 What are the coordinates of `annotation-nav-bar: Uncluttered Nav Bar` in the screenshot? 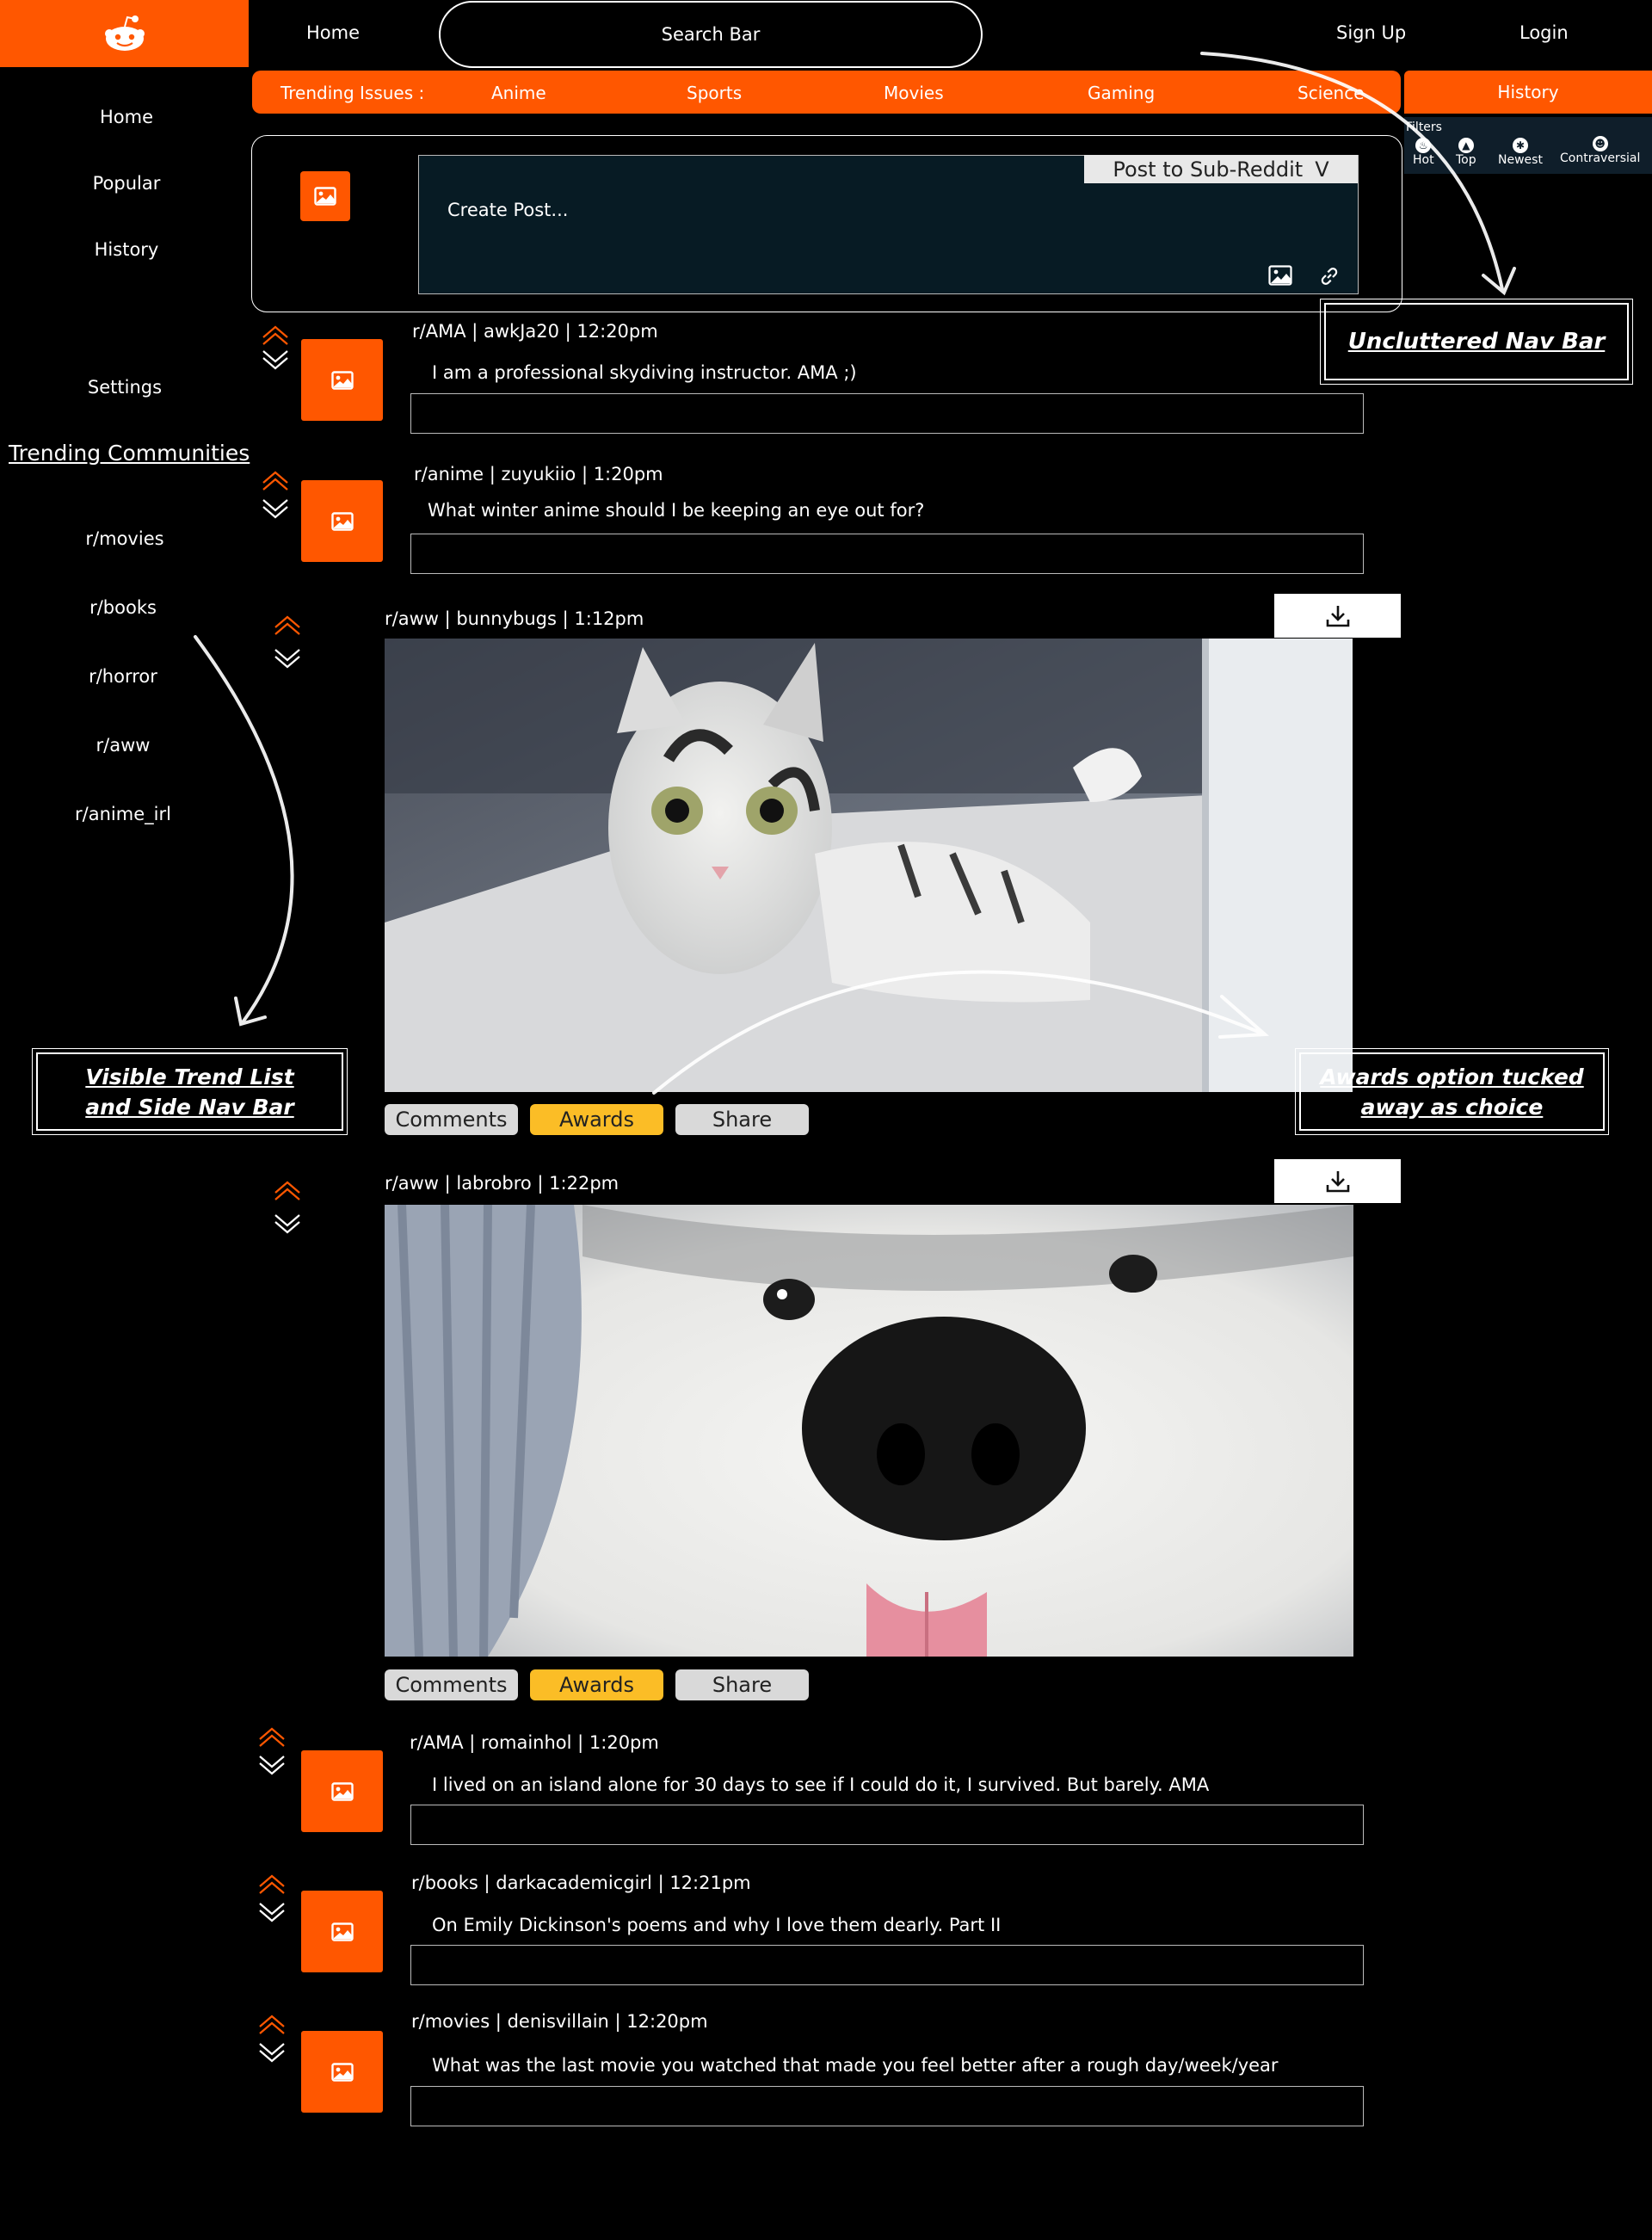 It's located at (1476, 342).